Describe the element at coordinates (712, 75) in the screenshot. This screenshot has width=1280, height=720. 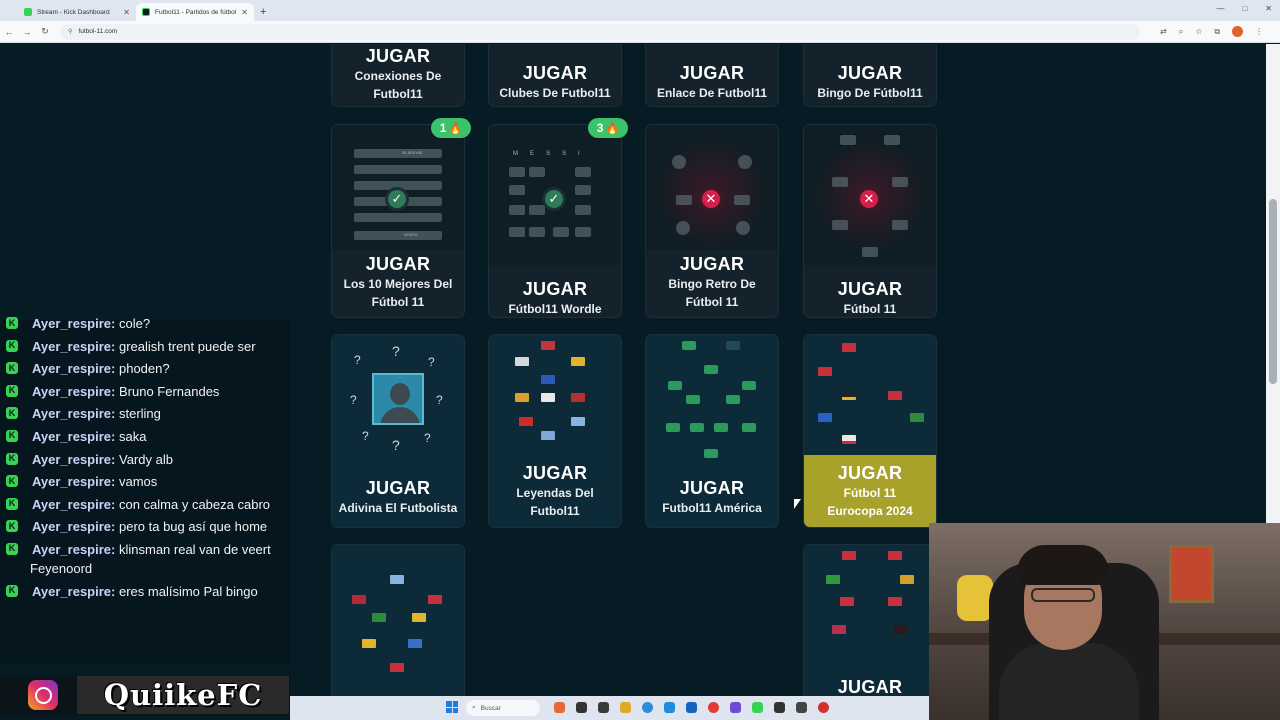
I see `game-card-enlace: JUGAR Enlace De Futbol11` at that location.